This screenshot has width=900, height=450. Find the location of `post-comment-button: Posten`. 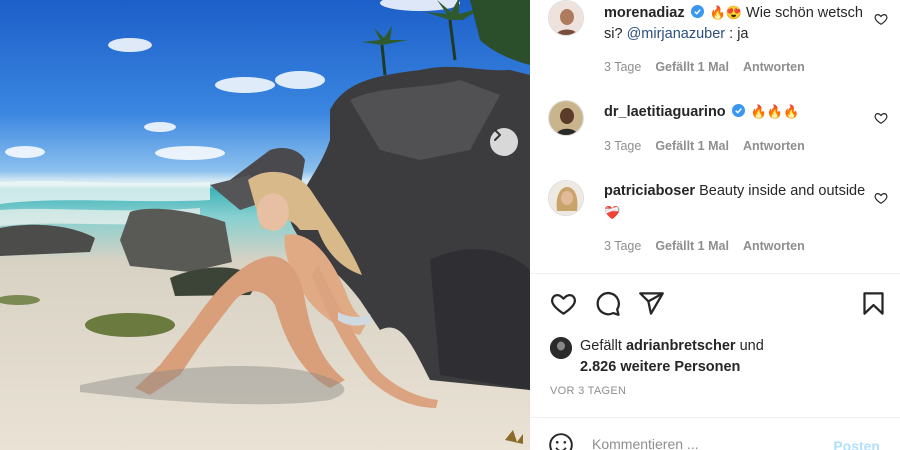

post-comment-button: Posten is located at coordinates (856, 444).